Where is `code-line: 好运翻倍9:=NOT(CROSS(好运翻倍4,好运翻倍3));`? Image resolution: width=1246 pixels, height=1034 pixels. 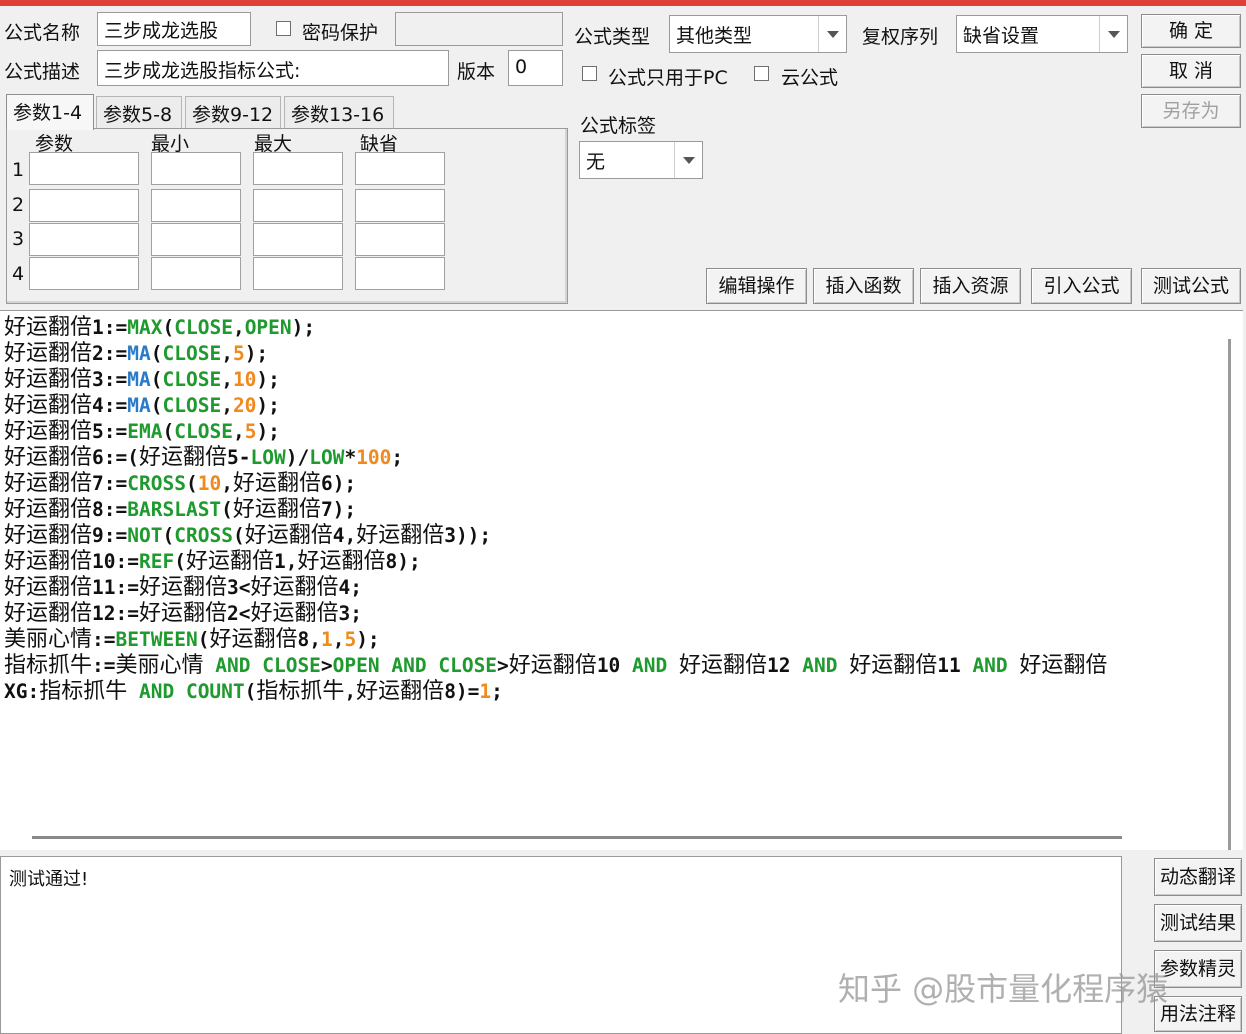
code-line: 好运翻倍9:=NOT(CROSS(好运翻倍4,好运翻倍3)); is located at coordinates (612, 536).